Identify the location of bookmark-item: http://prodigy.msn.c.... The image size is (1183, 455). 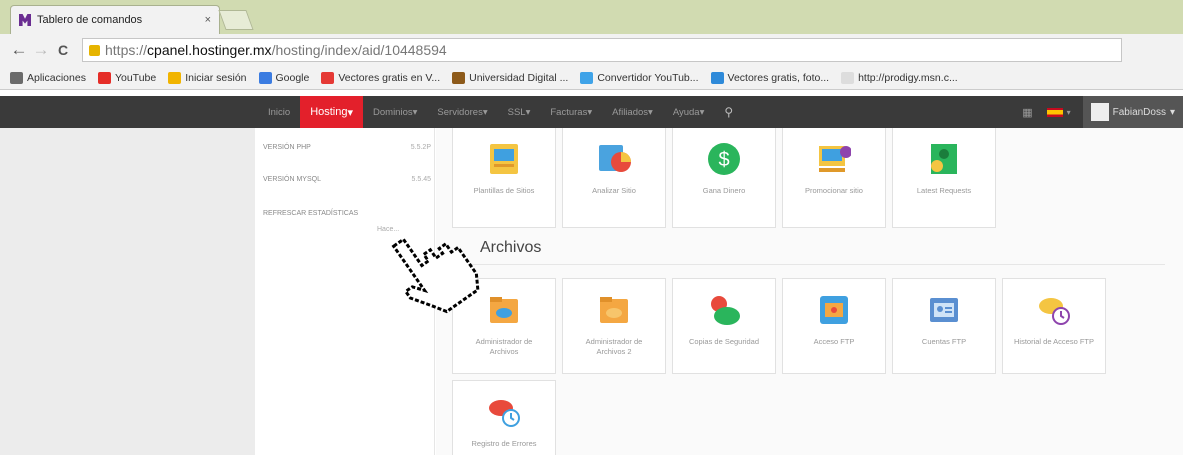
(899, 77).